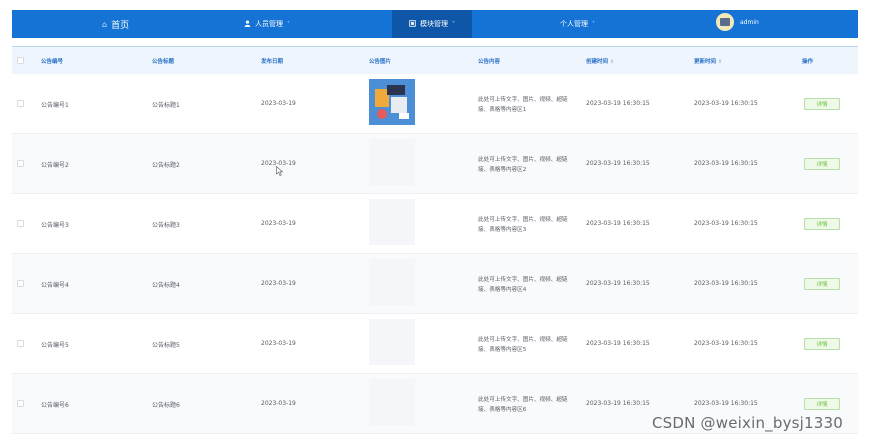 This screenshot has height=446, width=886. I want to click on cell-content: 此处可上传文字、图片、视频、超链接、表格等内容区2, so click(523, 165).